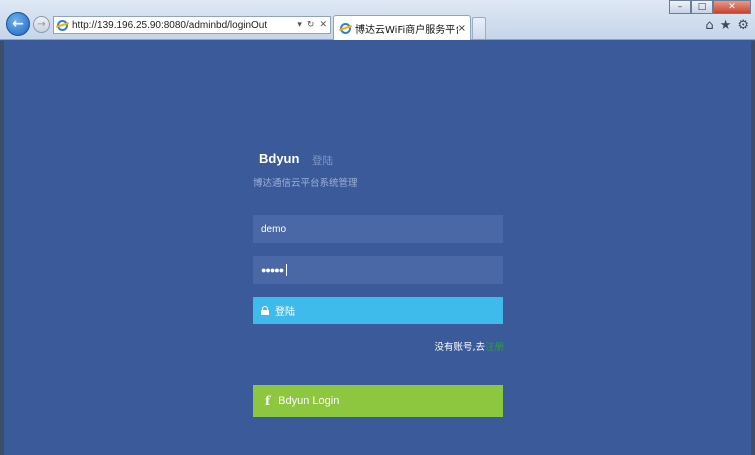 The image size is (755, 455). What do you see at coordinates (322, 161) in the screenshot?
I see `brand-subtitle: 登陆` at bounding box center [322, 161].